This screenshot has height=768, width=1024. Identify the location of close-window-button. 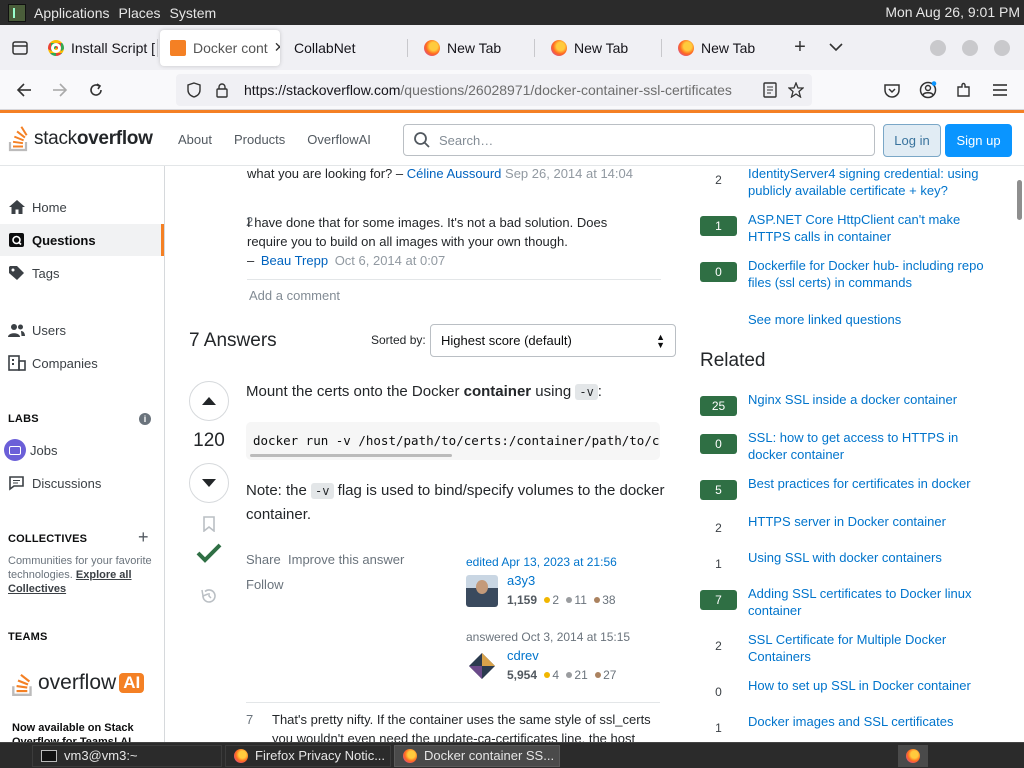
(1002, 47).